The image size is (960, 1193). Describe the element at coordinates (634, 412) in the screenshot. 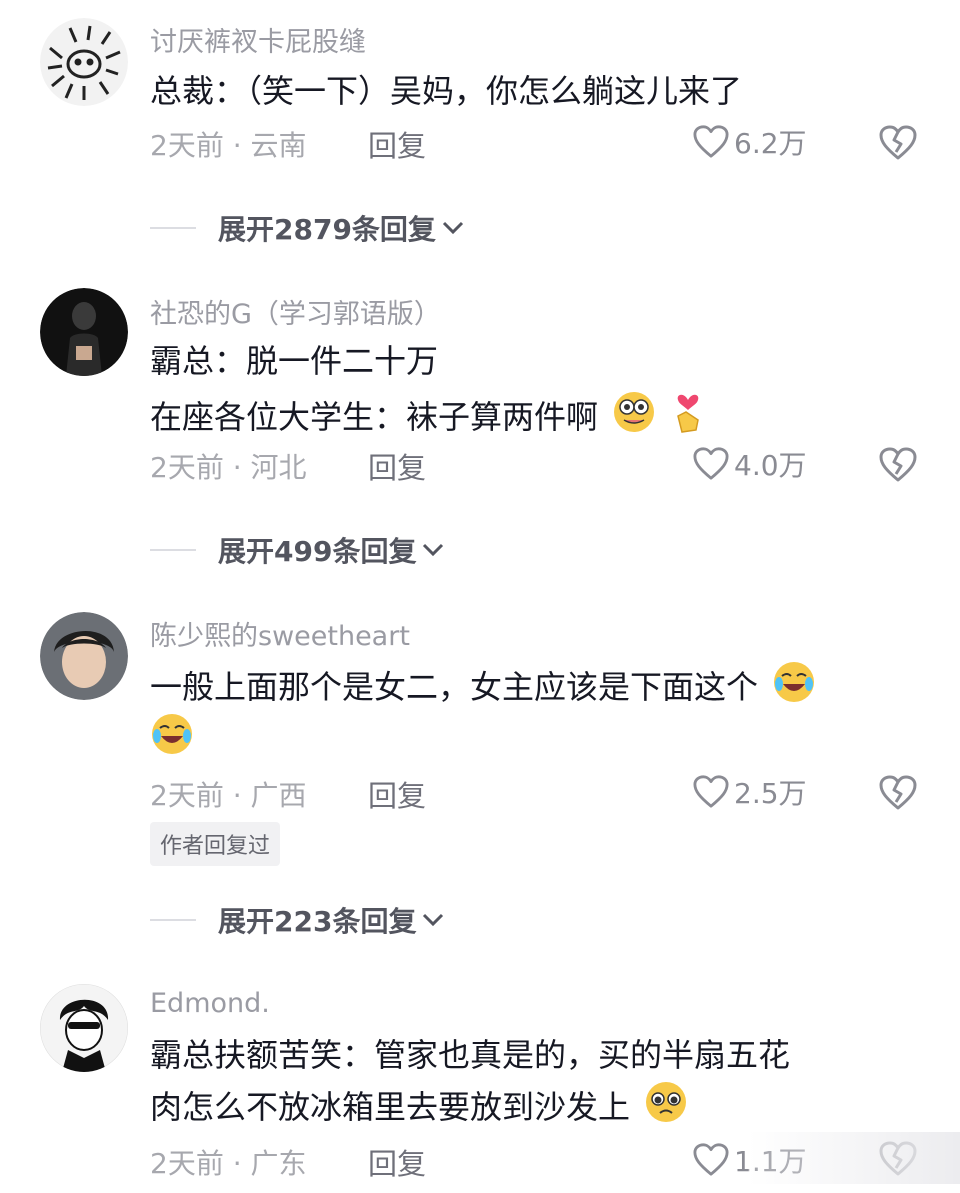

I see `silly-face-emoji-icon` at that location.